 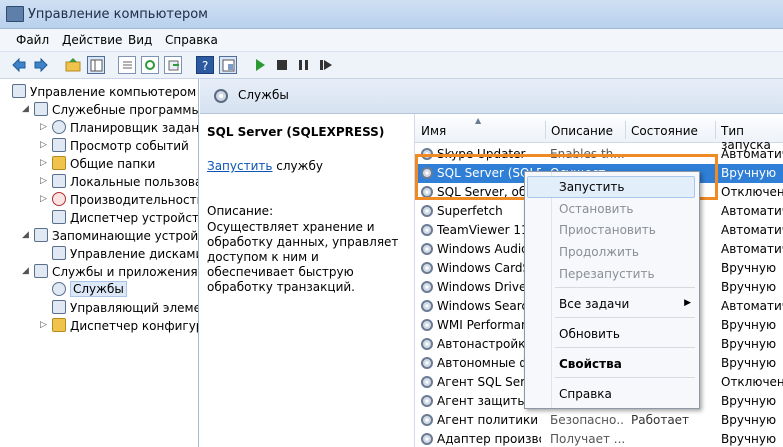 What do you see at coordinates (59, 199) in the screenshot?
I see `performance-icon` at bounding box center [59, 199].